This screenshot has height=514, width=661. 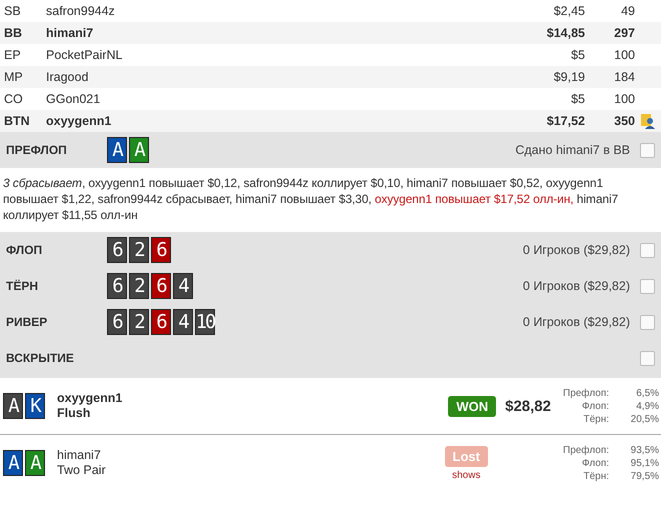 I want to click on equity-value: 6,5%, so click(x=647, y=393).